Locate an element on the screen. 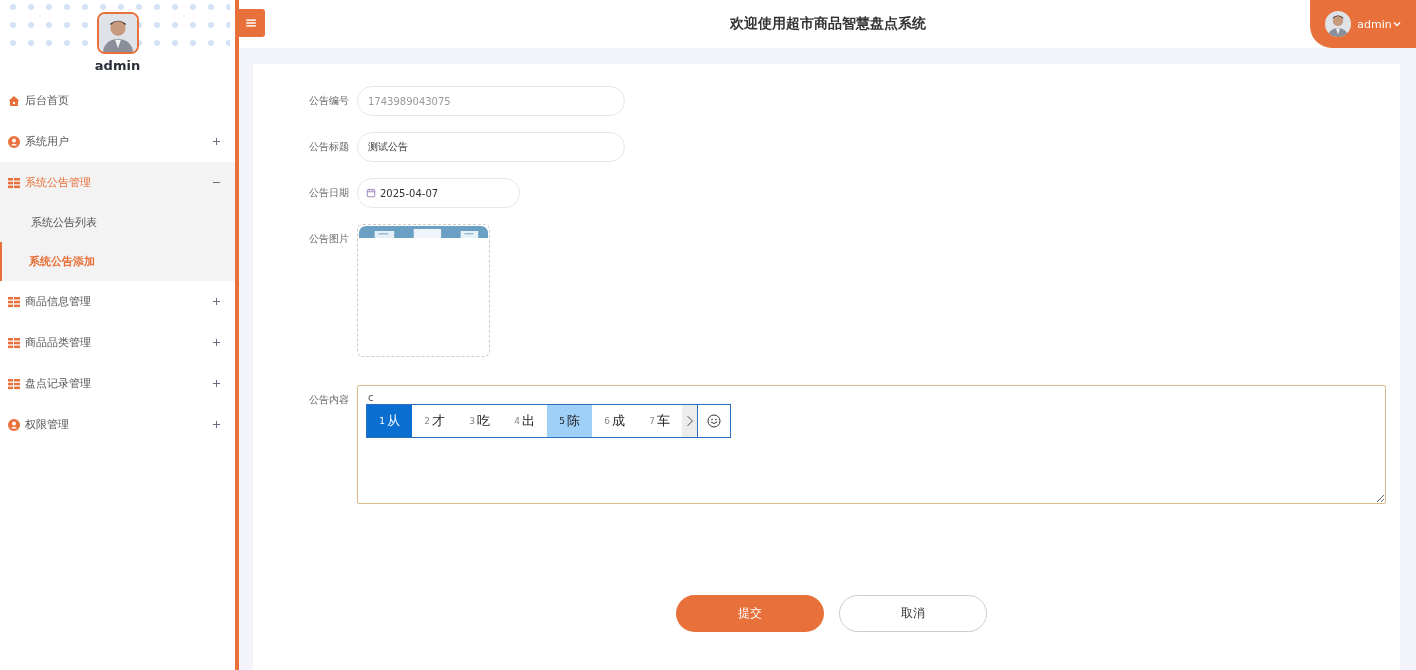 This screenshot has height=670, width=1416. page-title: 欢迎使用超市商品智慧盘点系统 is located at coordinates (827, 24).